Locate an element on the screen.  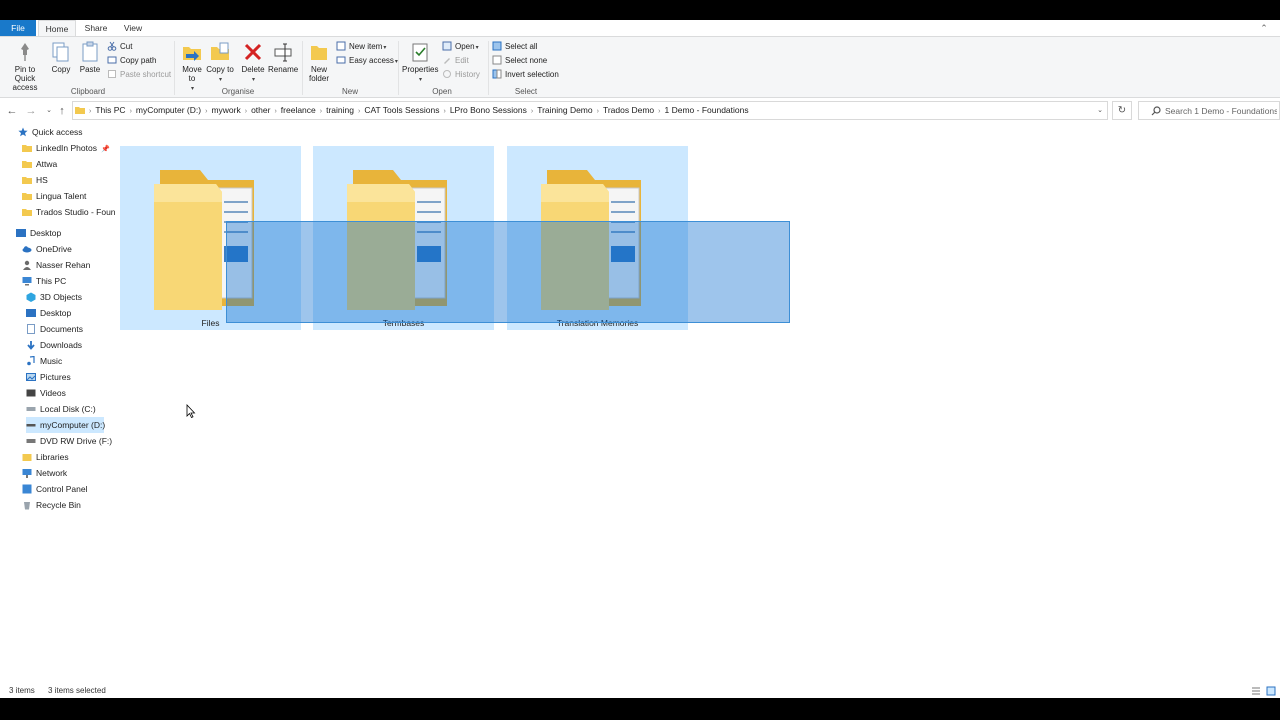
copy-to-button: Copy to ▾ is located at coordinates (220, 63).